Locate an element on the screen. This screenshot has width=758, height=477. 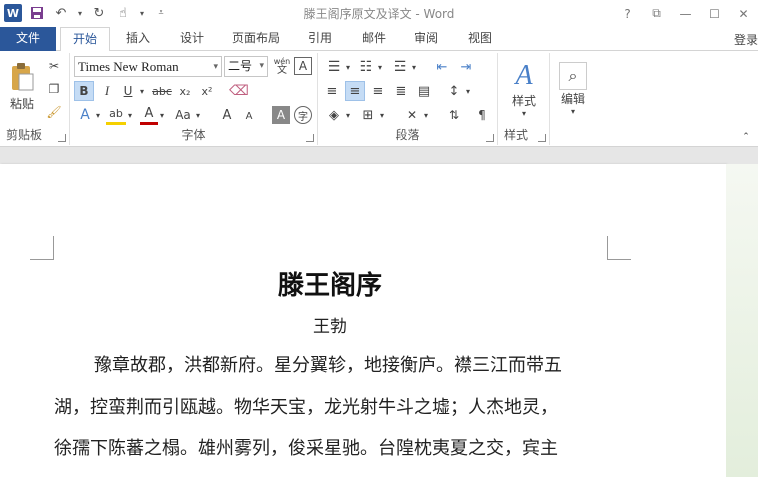
strikethrough-button: abc is located at coordinates (162, 91).